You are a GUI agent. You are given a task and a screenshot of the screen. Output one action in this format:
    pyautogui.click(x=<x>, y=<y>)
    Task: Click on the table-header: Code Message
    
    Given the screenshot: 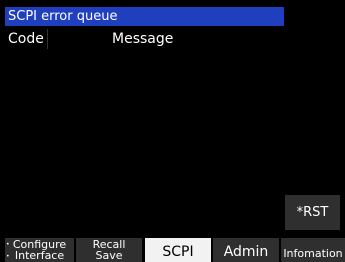 What is the action you would take?
    pyautogui.click(x=144, y=39)
    